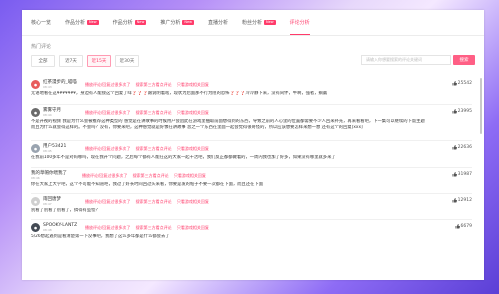  I want to click on nav-tab-label: 推广分析, so click(170, 23).